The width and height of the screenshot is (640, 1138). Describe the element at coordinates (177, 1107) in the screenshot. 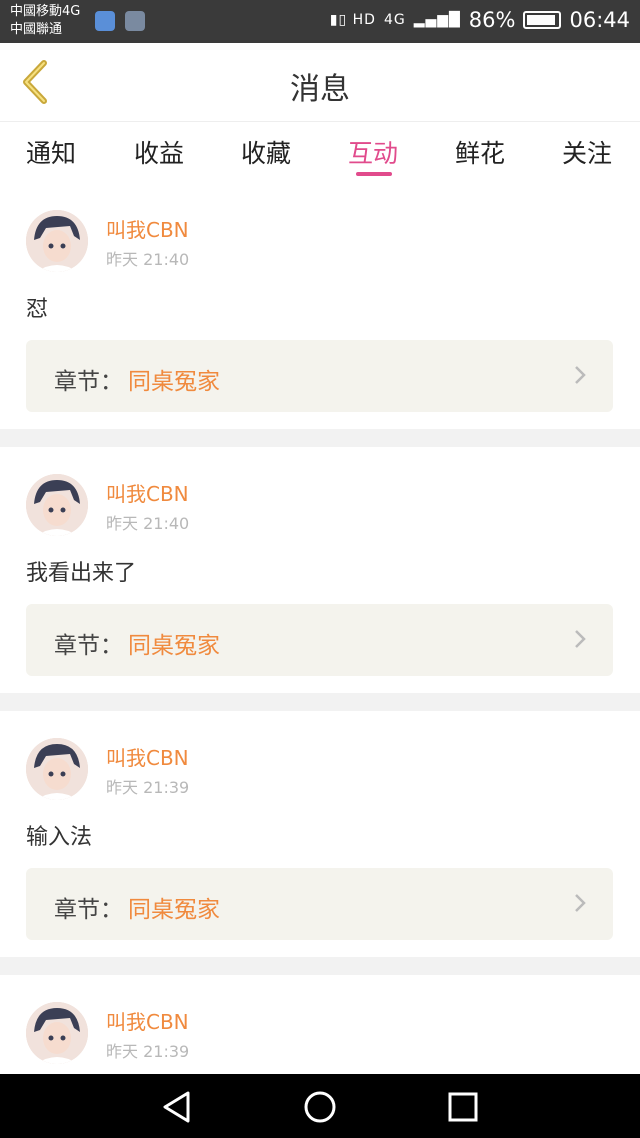

I see `nav-back-icon` at that location.